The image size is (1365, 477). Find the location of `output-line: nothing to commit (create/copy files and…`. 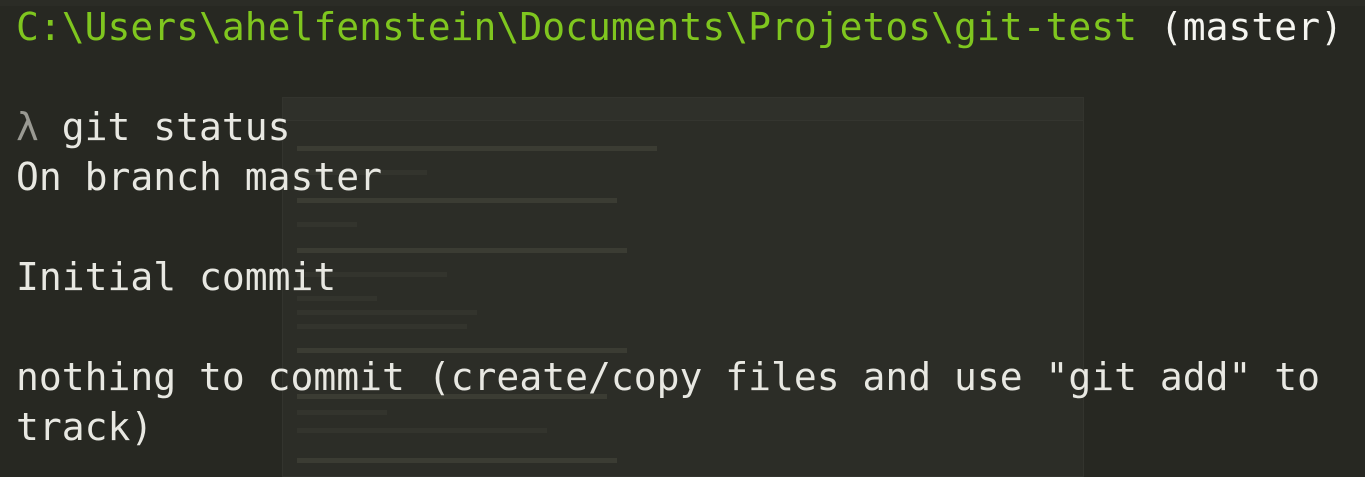

output-line: nothing to commit (create/copy files and… is located at coordinates (668, 377).